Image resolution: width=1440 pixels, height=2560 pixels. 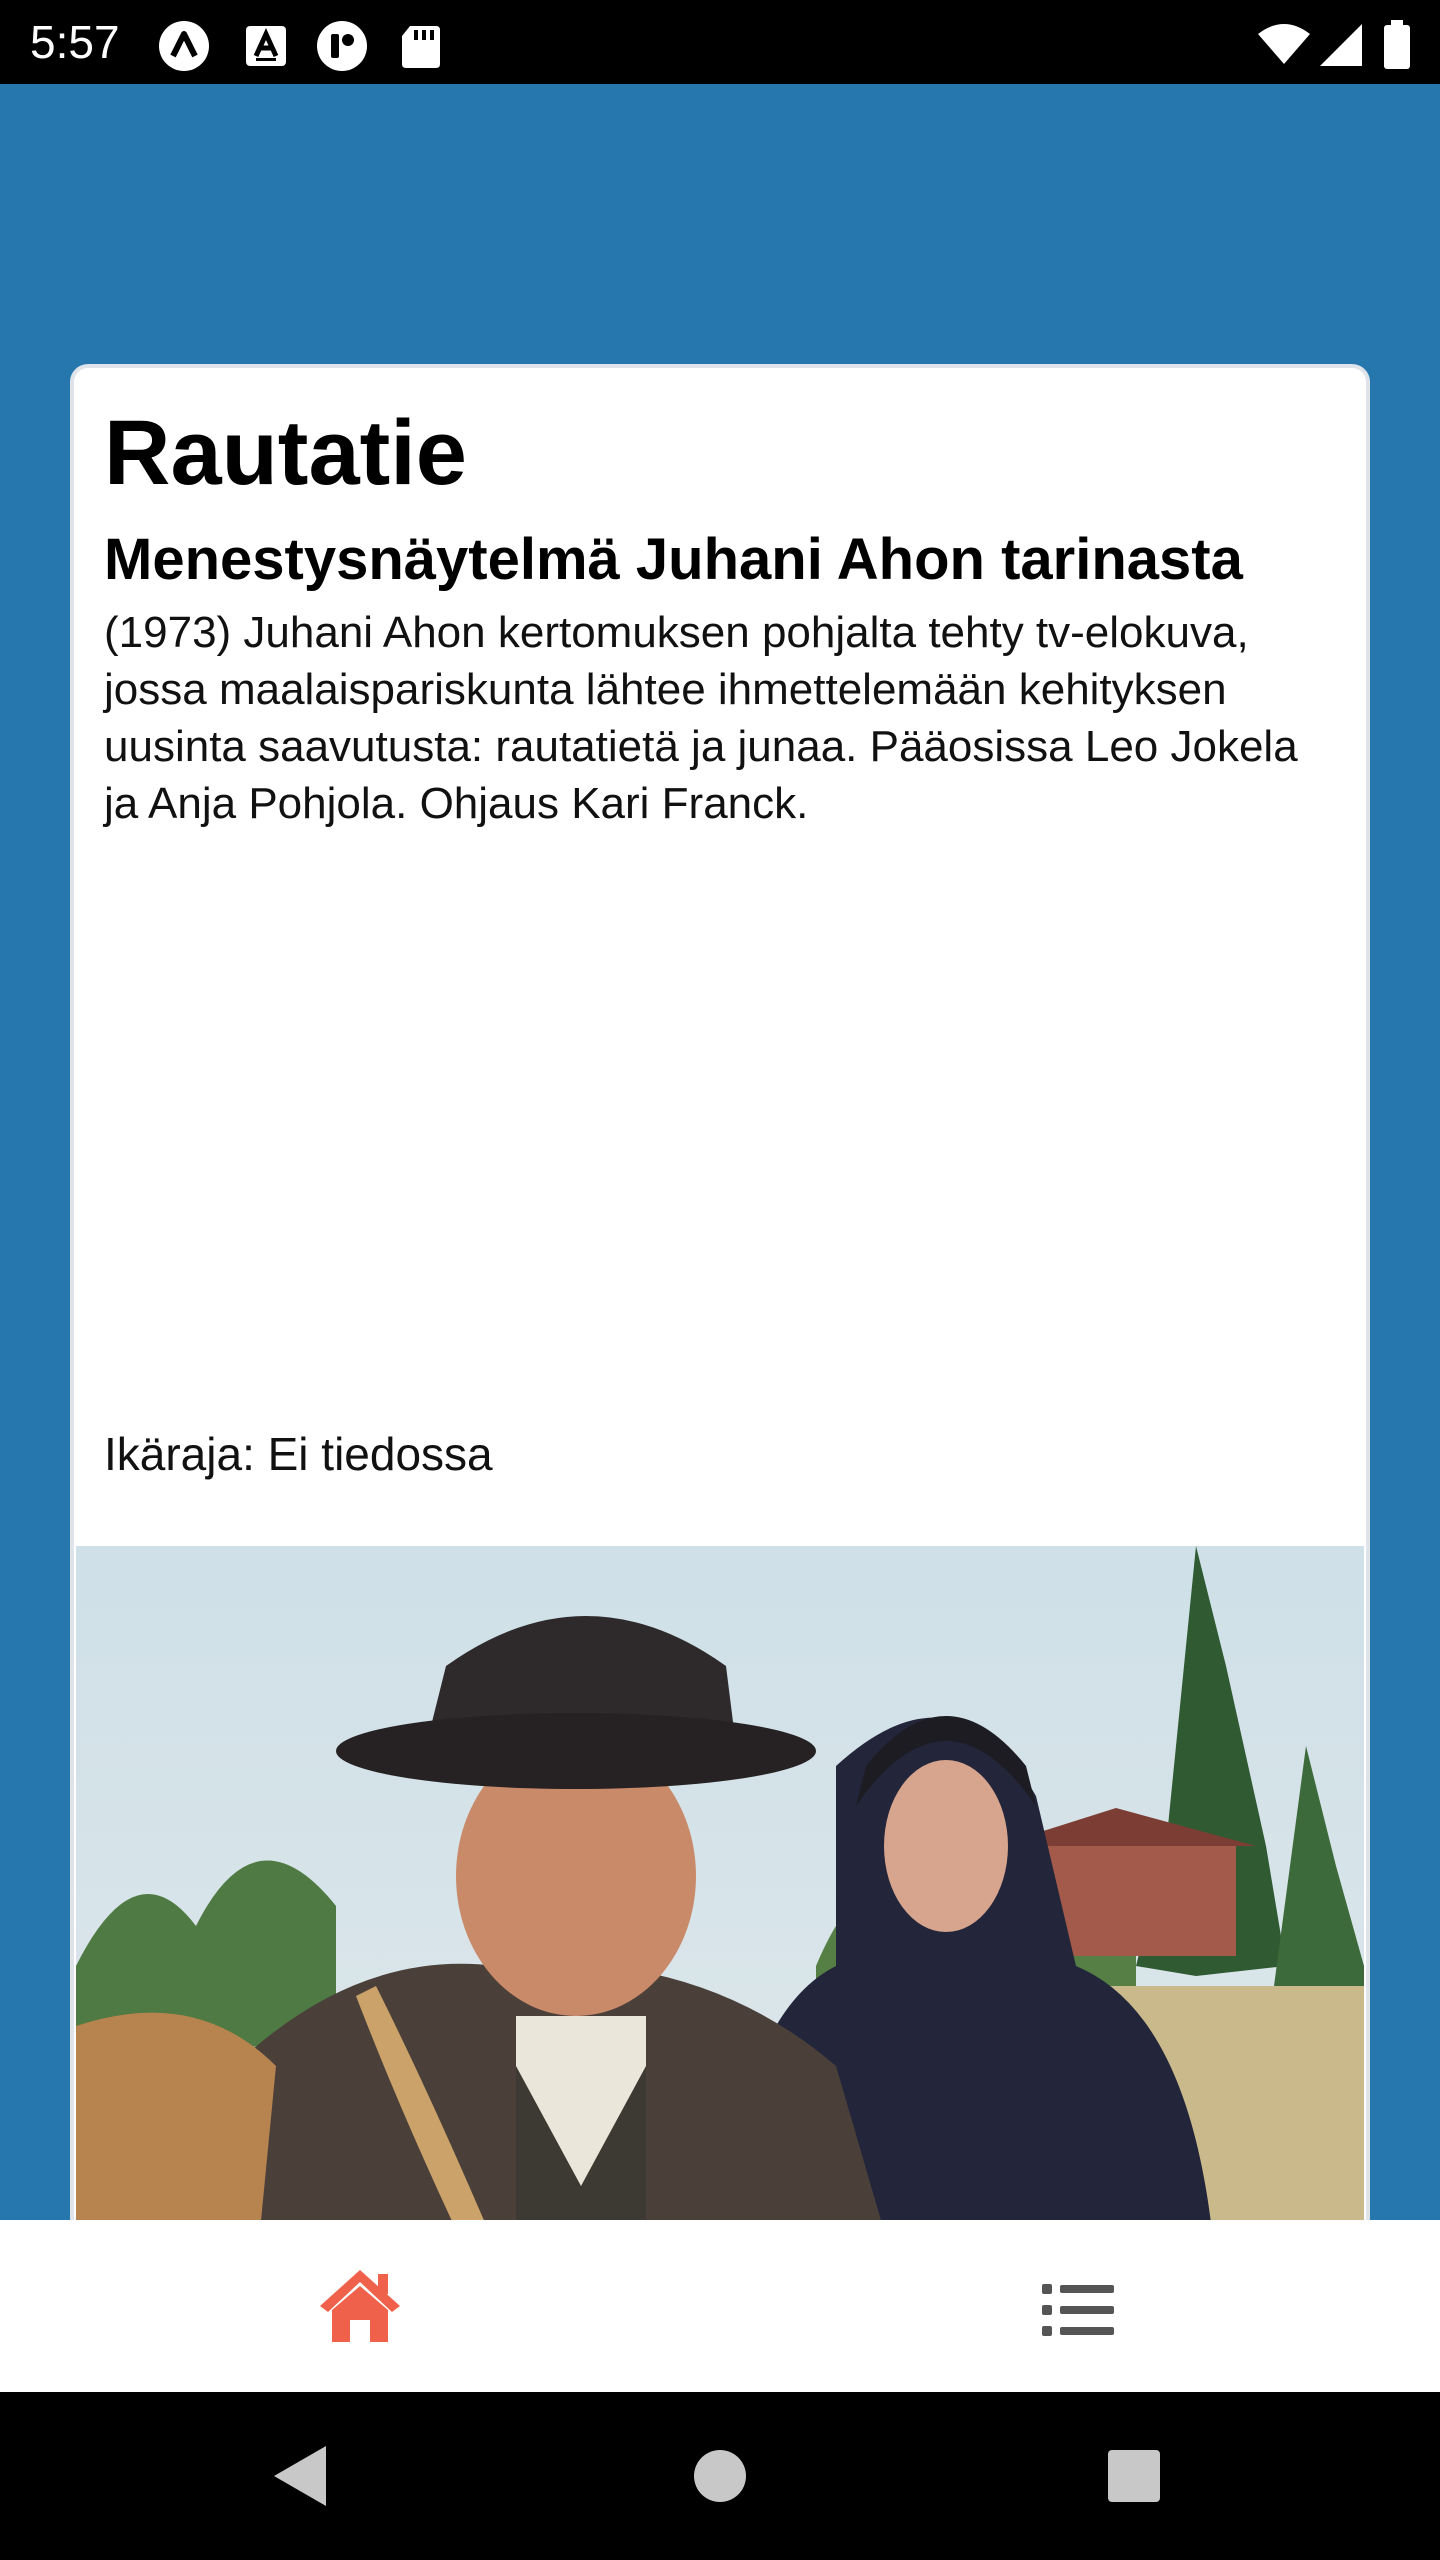 I want to click on program-subtitle: Menestysnäytelmä Juhani Ahon tarinasta, so click(x=673, y=559).